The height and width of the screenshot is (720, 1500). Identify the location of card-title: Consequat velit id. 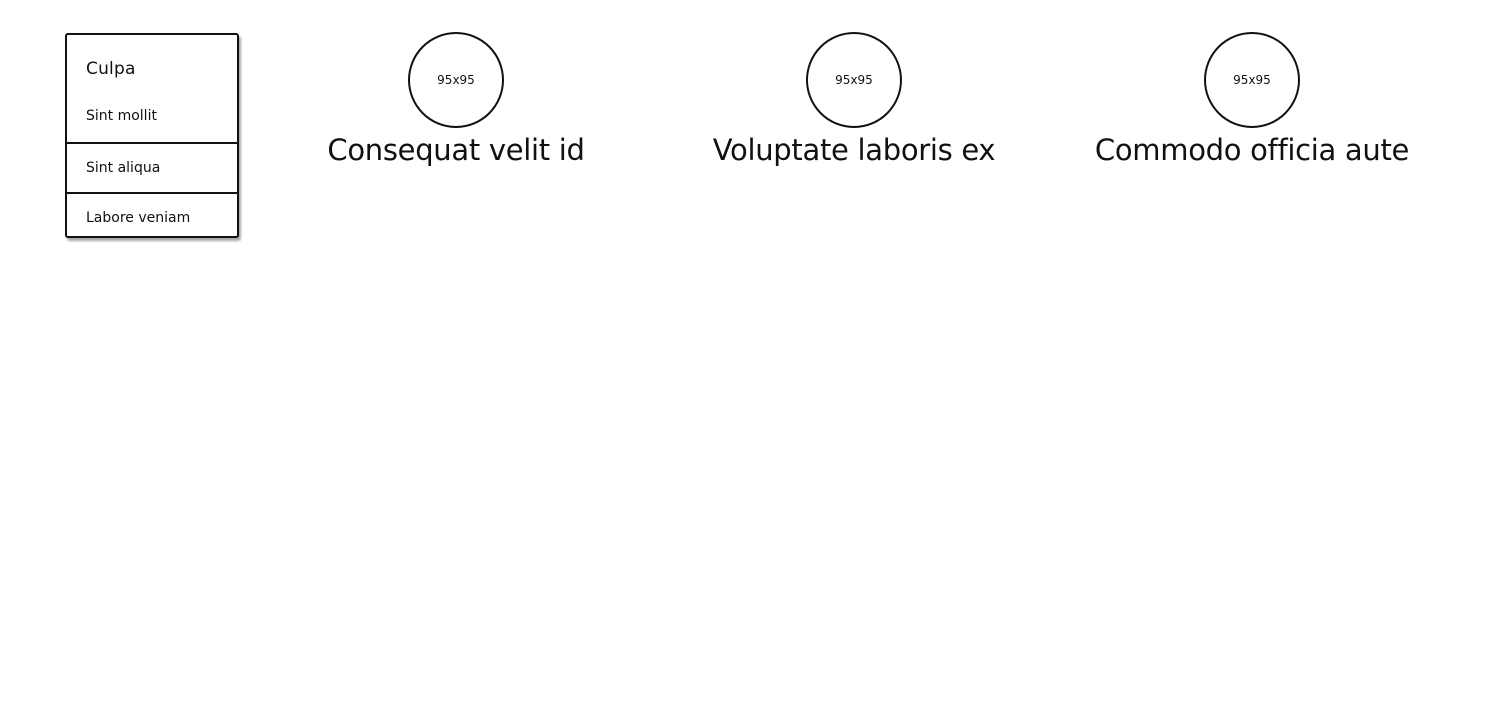
(456, 150).